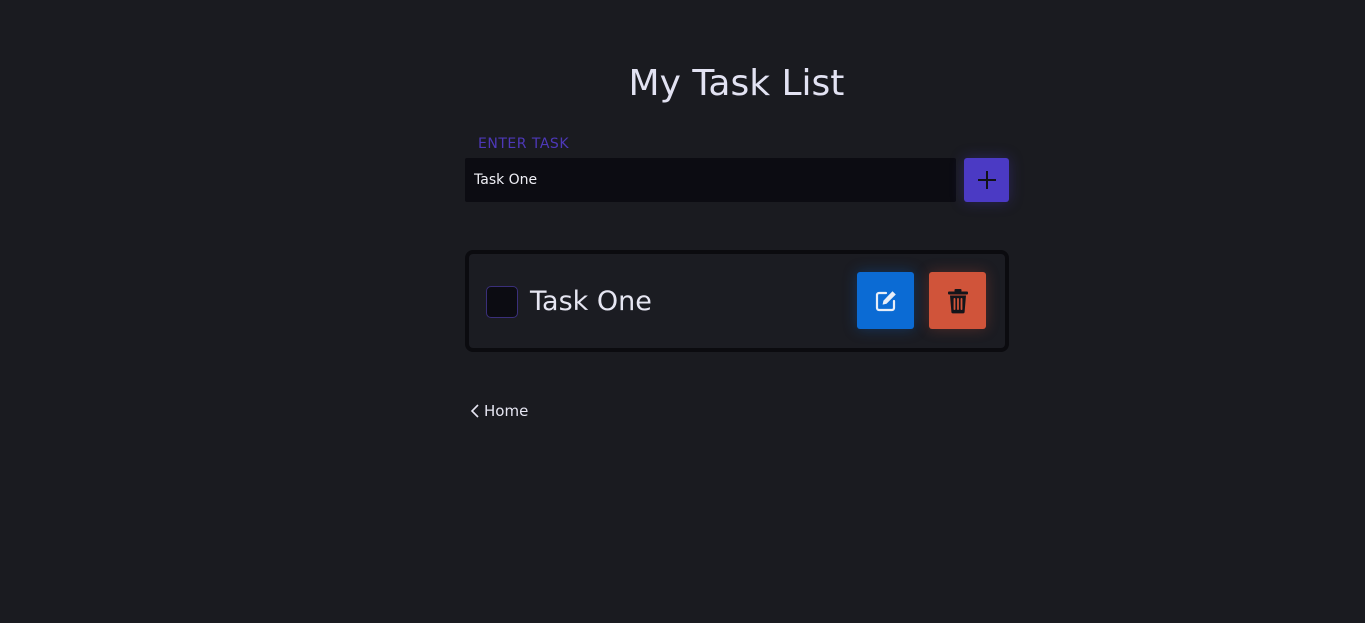 The image size is (1365, 623). Describe the element at coordinates (524, 144) in the screenshot. I see `enter-task-label: ENTER TASK` at that location.